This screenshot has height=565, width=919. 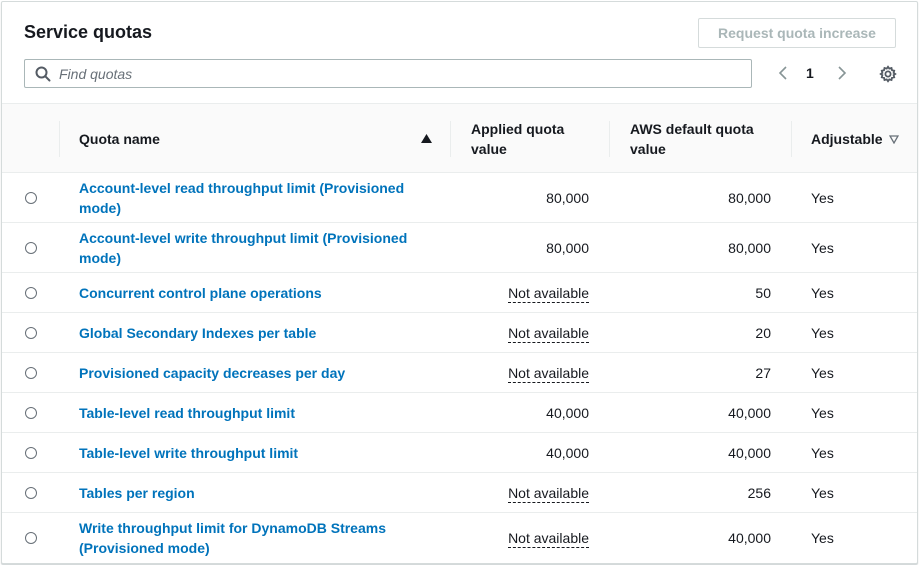 I want to click on column-label: Applied quota value, so click(x=518, y=139).